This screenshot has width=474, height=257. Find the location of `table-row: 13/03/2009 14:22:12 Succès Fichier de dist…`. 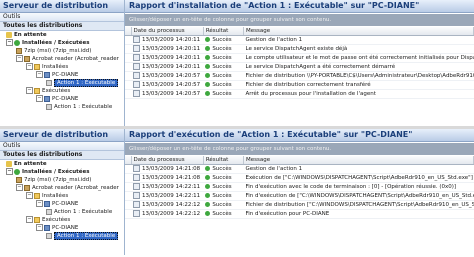

table-row: 13/03/2009 14:22:12 Succès Fichier de dist… is located at coordinates (299, 205).